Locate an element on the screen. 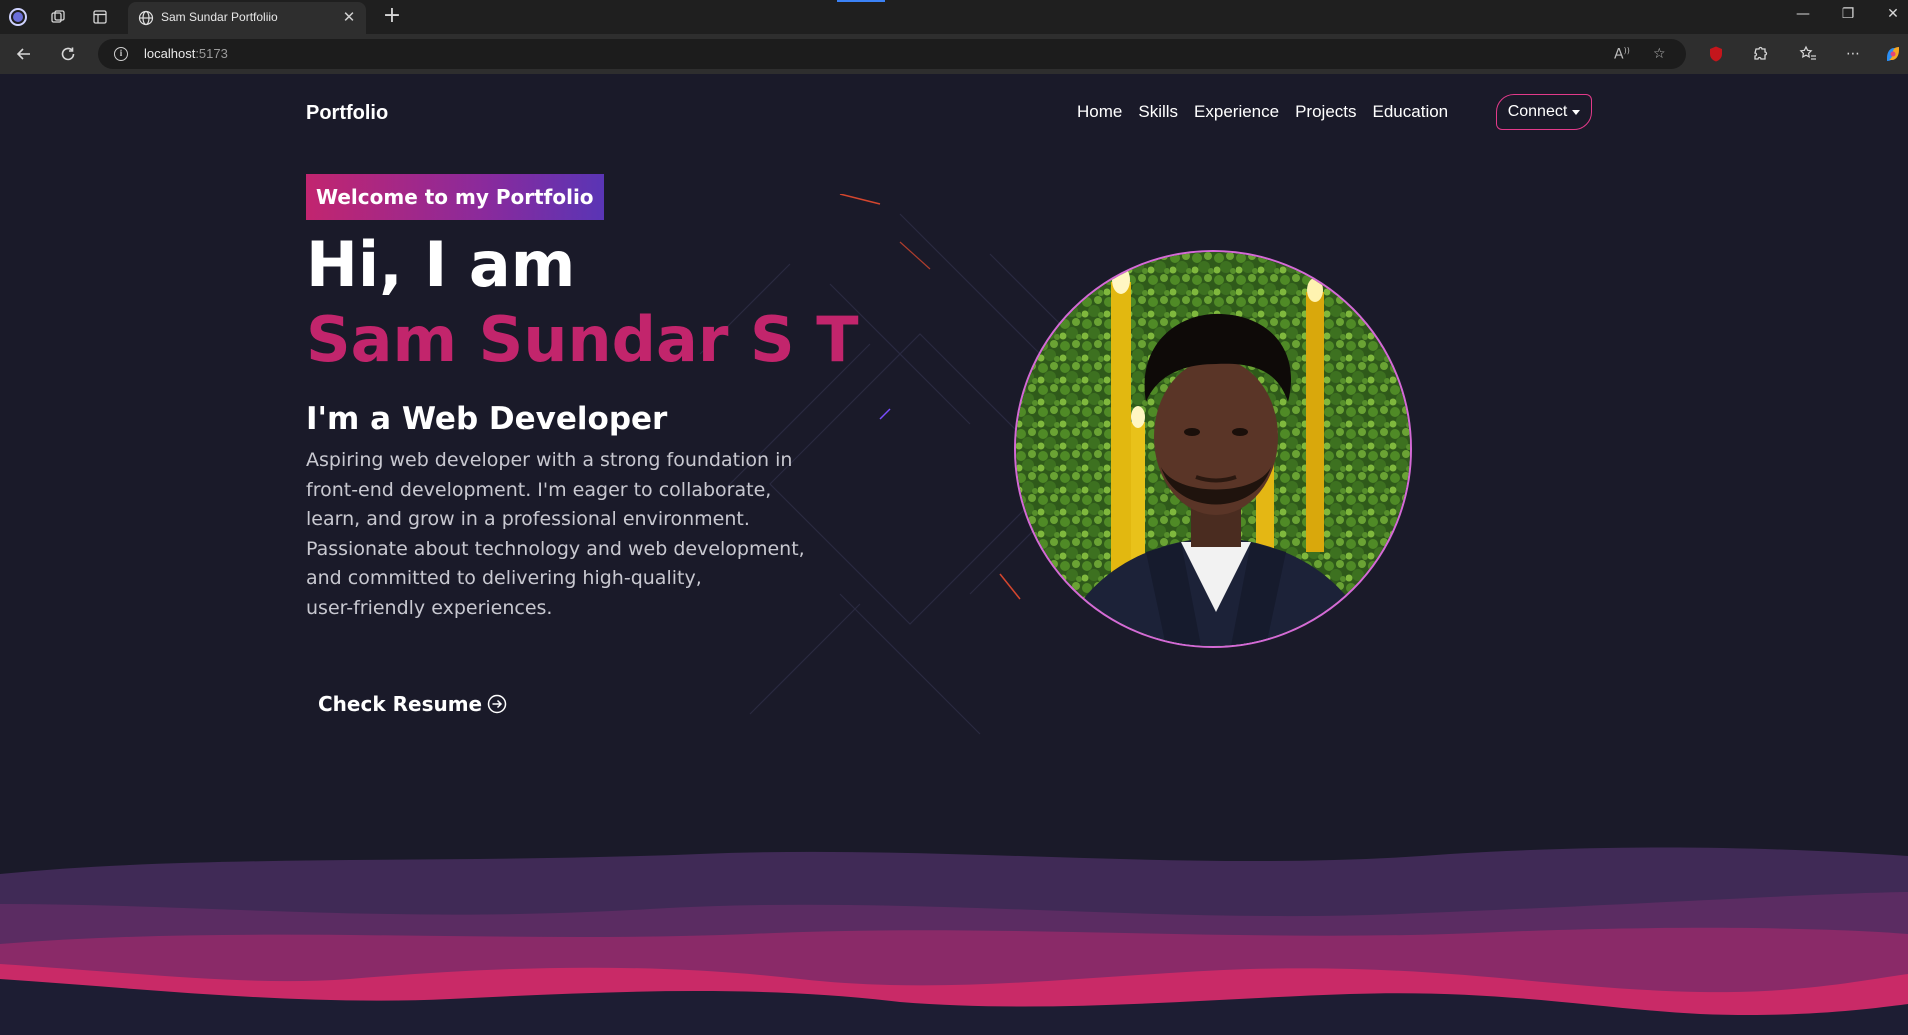  url-text: localhost:5173 is located at coordinates (186, 53).